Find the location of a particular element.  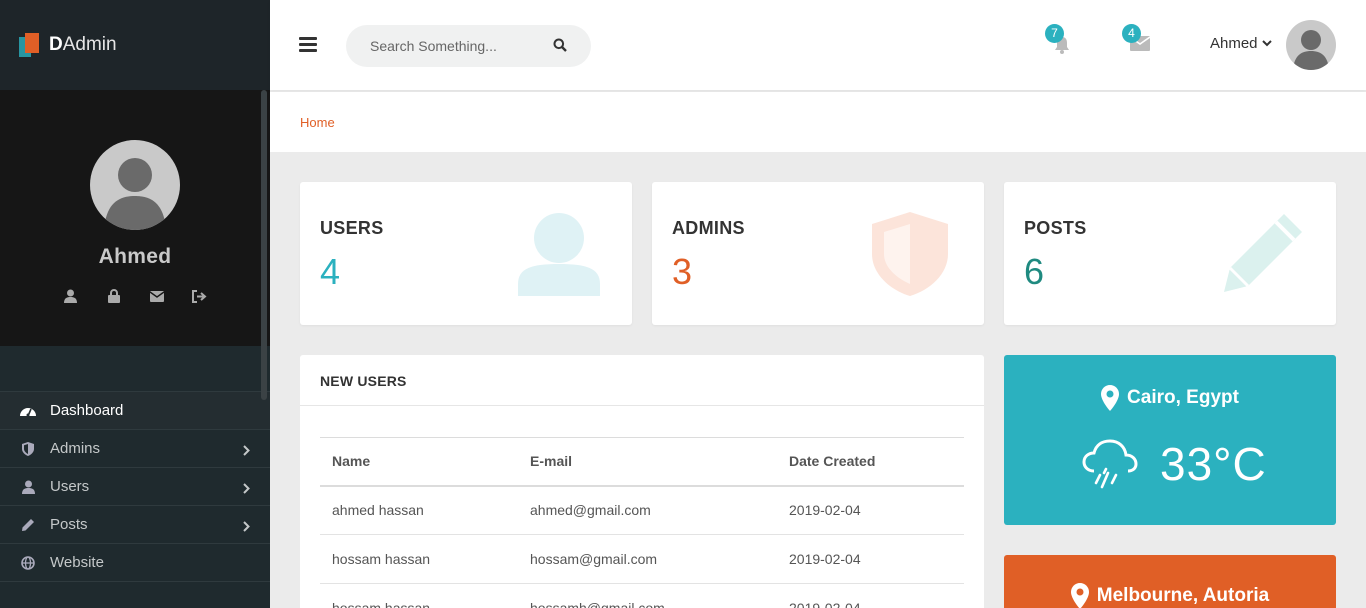

avatar is located at coordinates (135, 185).